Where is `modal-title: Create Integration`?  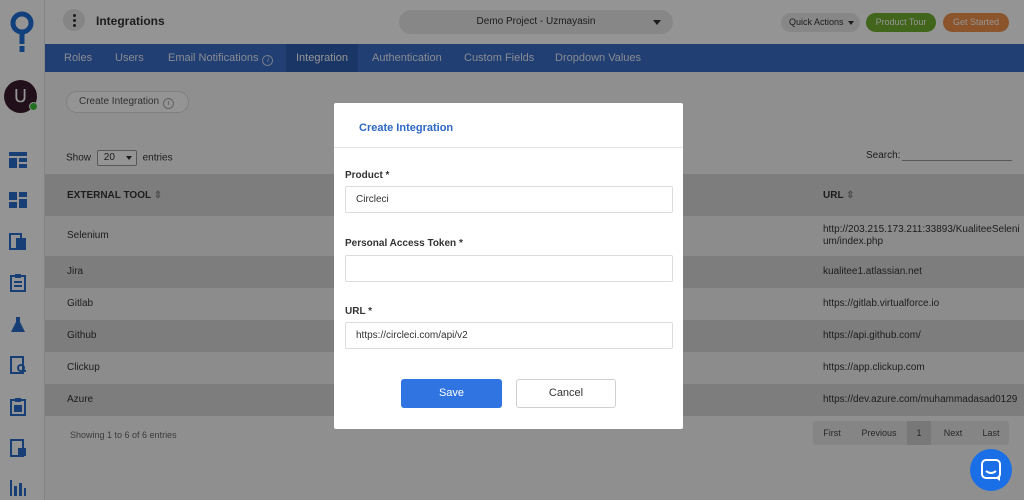
modal-title: Create Integration is located at coordinates (406, 128).